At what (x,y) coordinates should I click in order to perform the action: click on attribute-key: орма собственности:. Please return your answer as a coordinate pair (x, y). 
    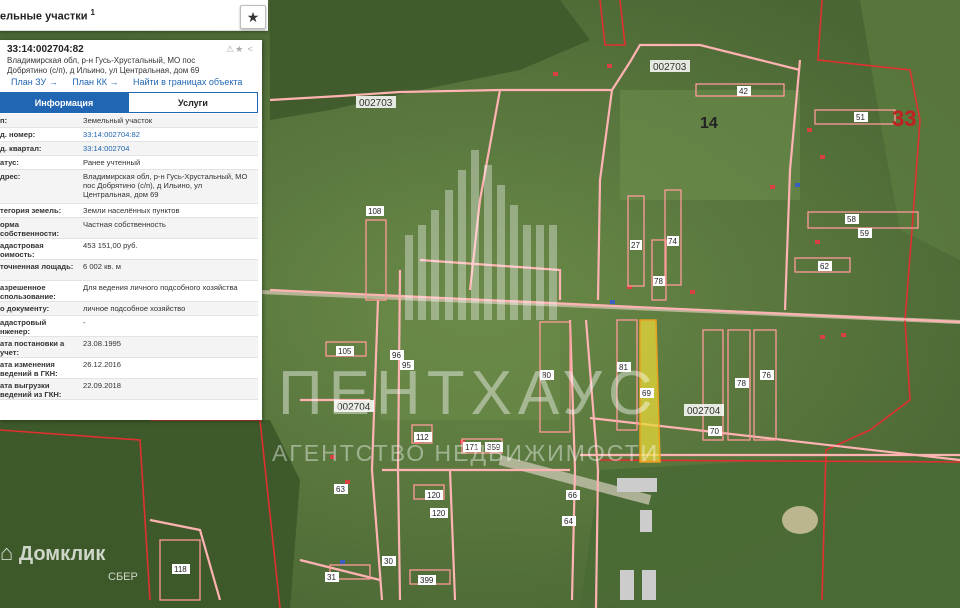
    Looking at the image, I should click on (30, 229).